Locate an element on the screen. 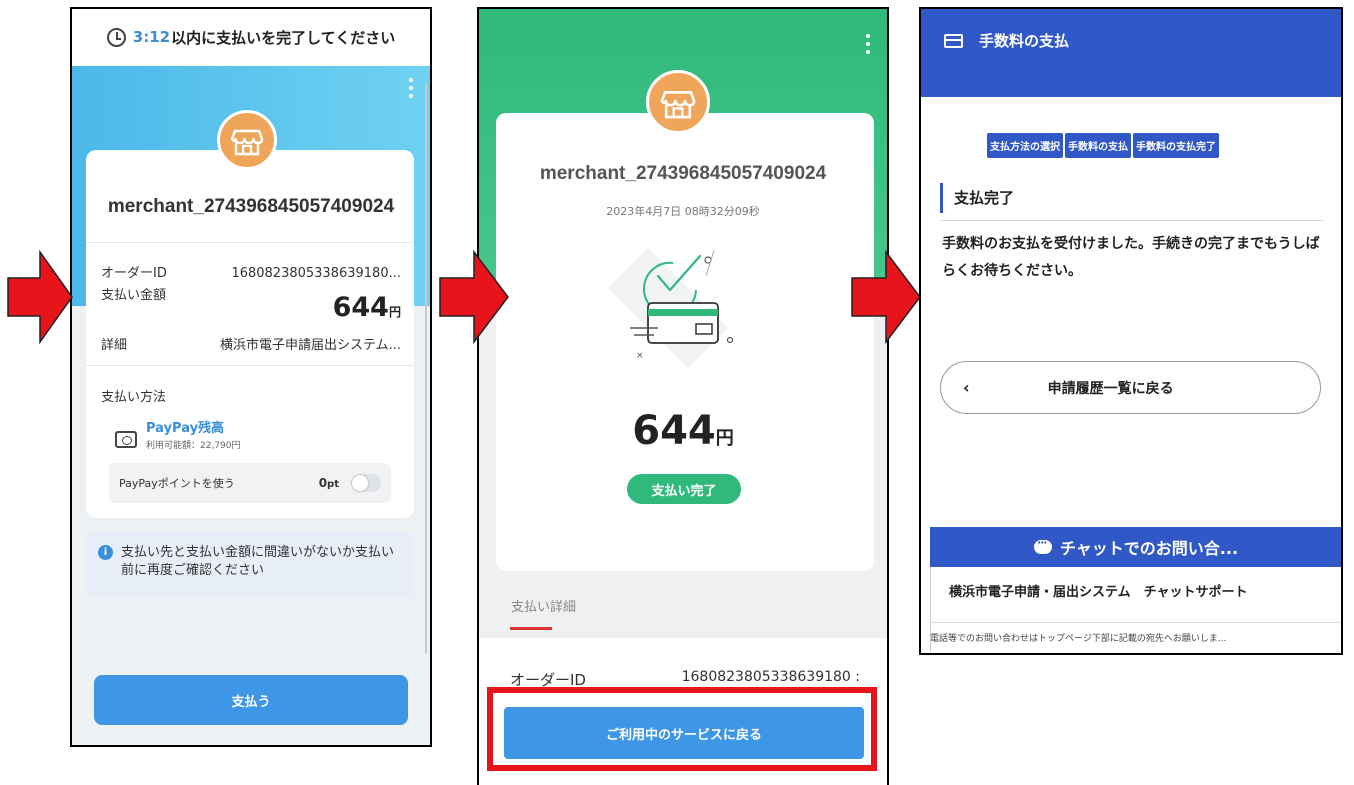  timer-text: 以内に支払いを完了してください is located at coordinates (283, 37).